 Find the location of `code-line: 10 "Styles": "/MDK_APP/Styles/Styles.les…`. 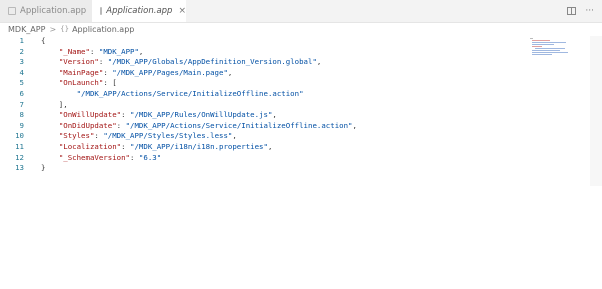

code-line: 10 "Styles": "/MDK_APP/Styles/Styles.les… is located at coordinates (301, 136).